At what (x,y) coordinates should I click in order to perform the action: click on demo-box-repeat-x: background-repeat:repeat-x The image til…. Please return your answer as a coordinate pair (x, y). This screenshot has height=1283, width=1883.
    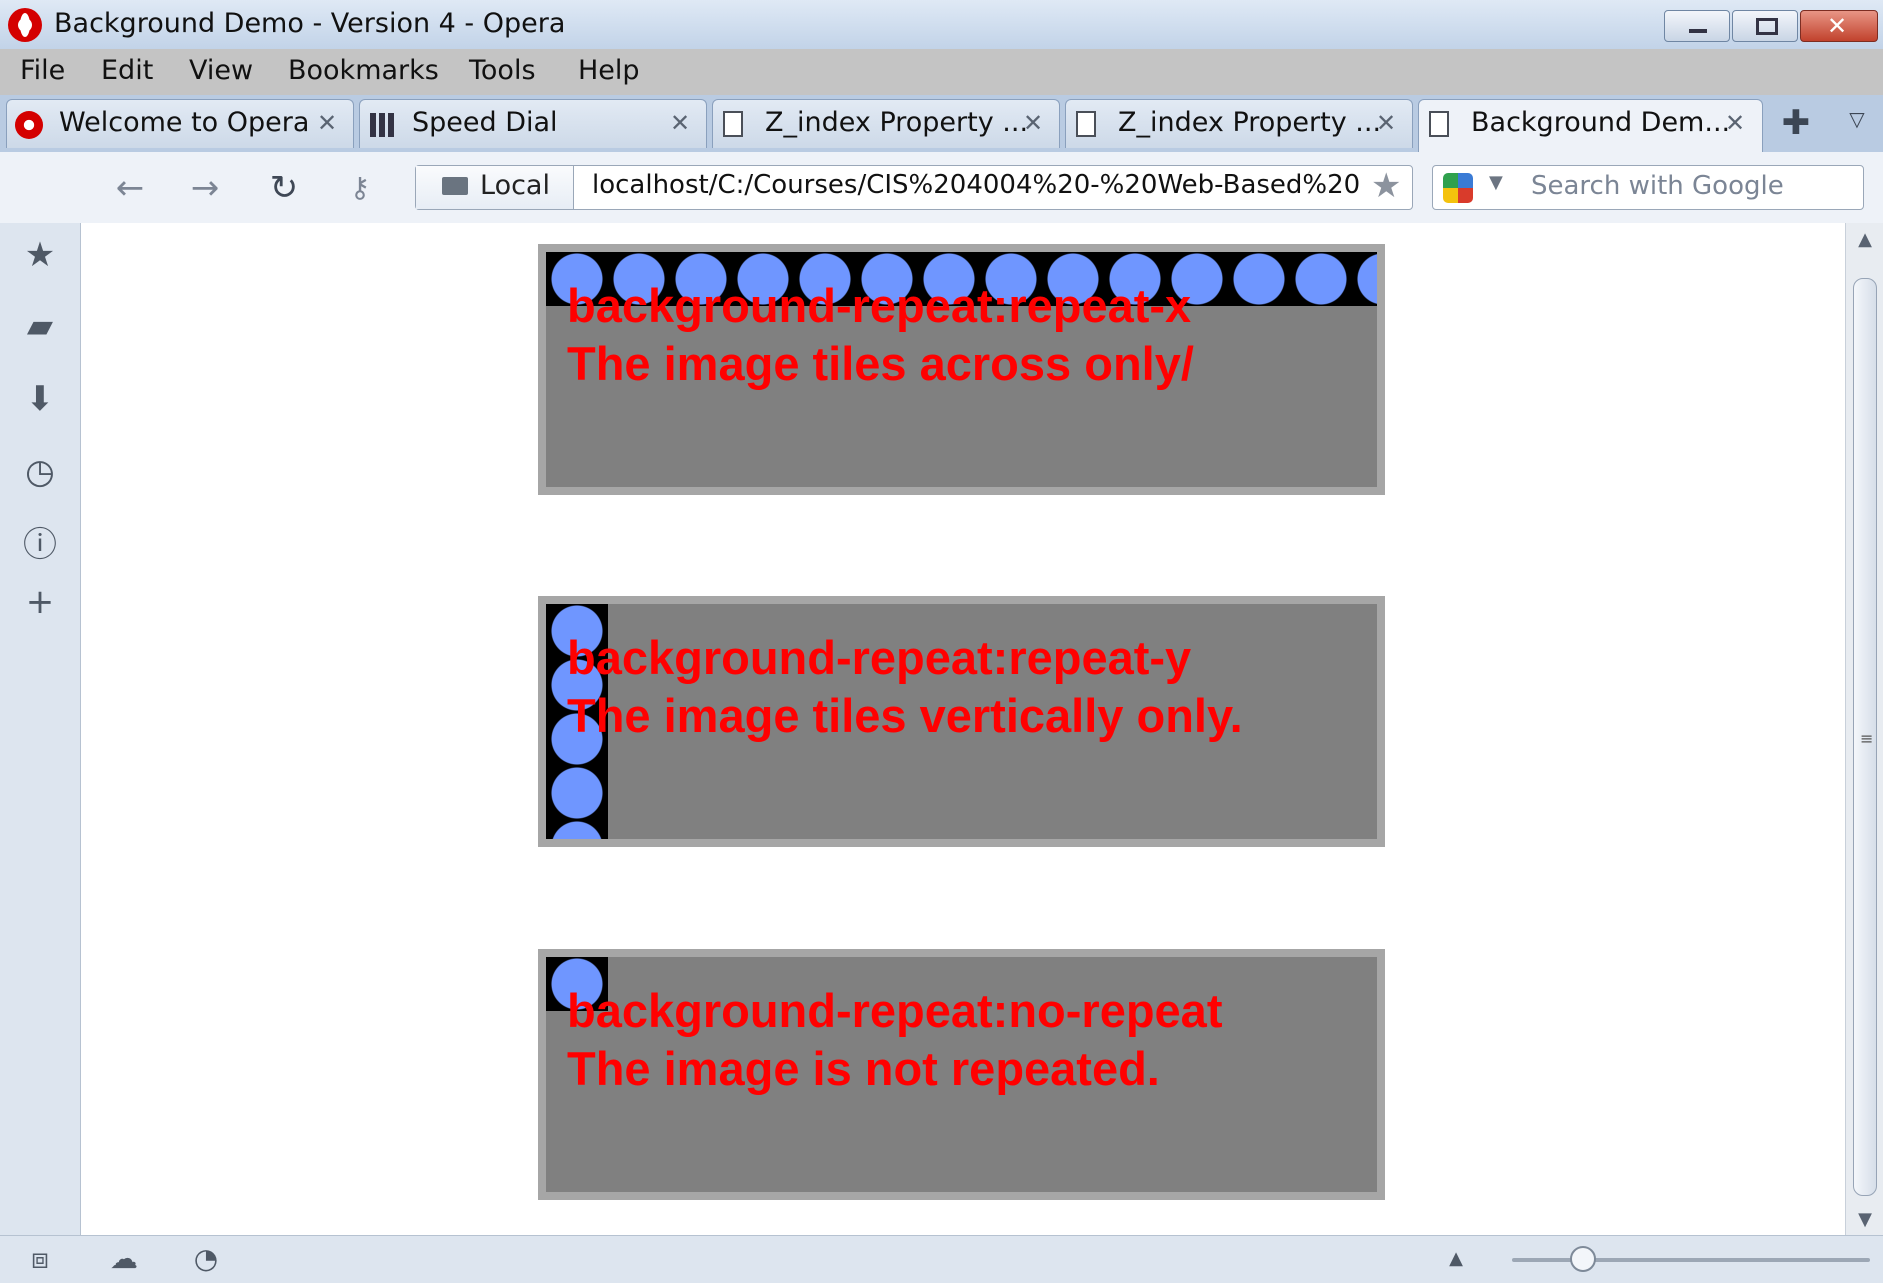
    Looking at the image, I should click on (961, 369).